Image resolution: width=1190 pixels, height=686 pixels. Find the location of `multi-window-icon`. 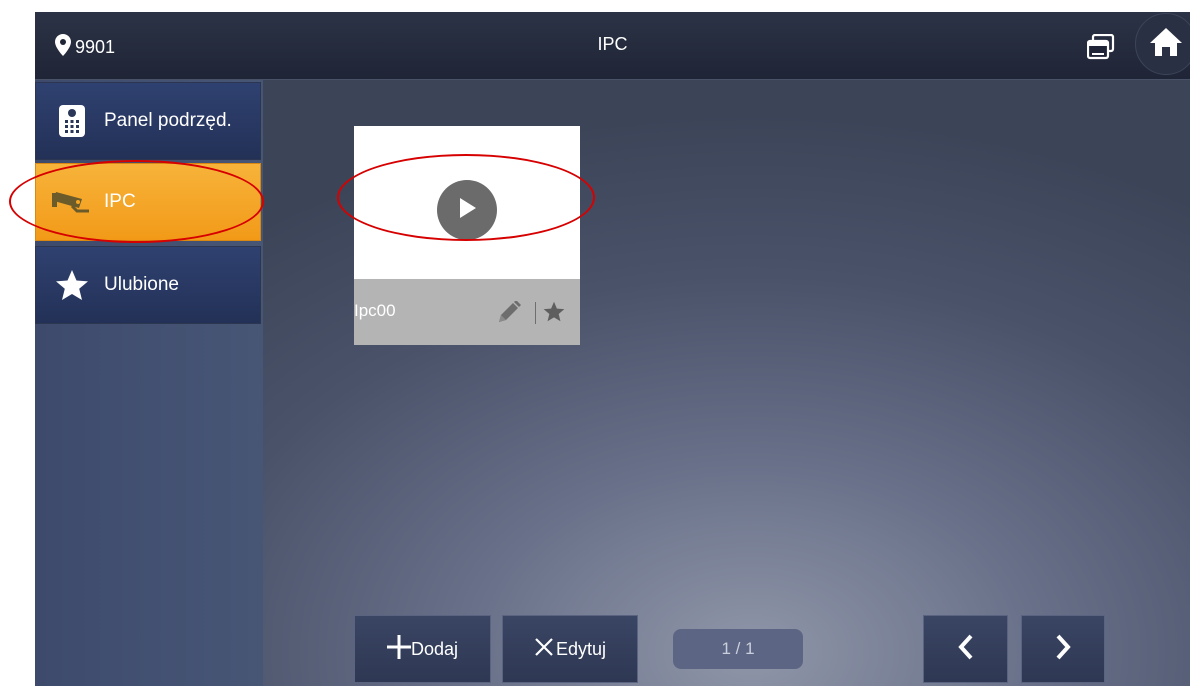

multi-window-icon is located at coordinates (1100, 46).